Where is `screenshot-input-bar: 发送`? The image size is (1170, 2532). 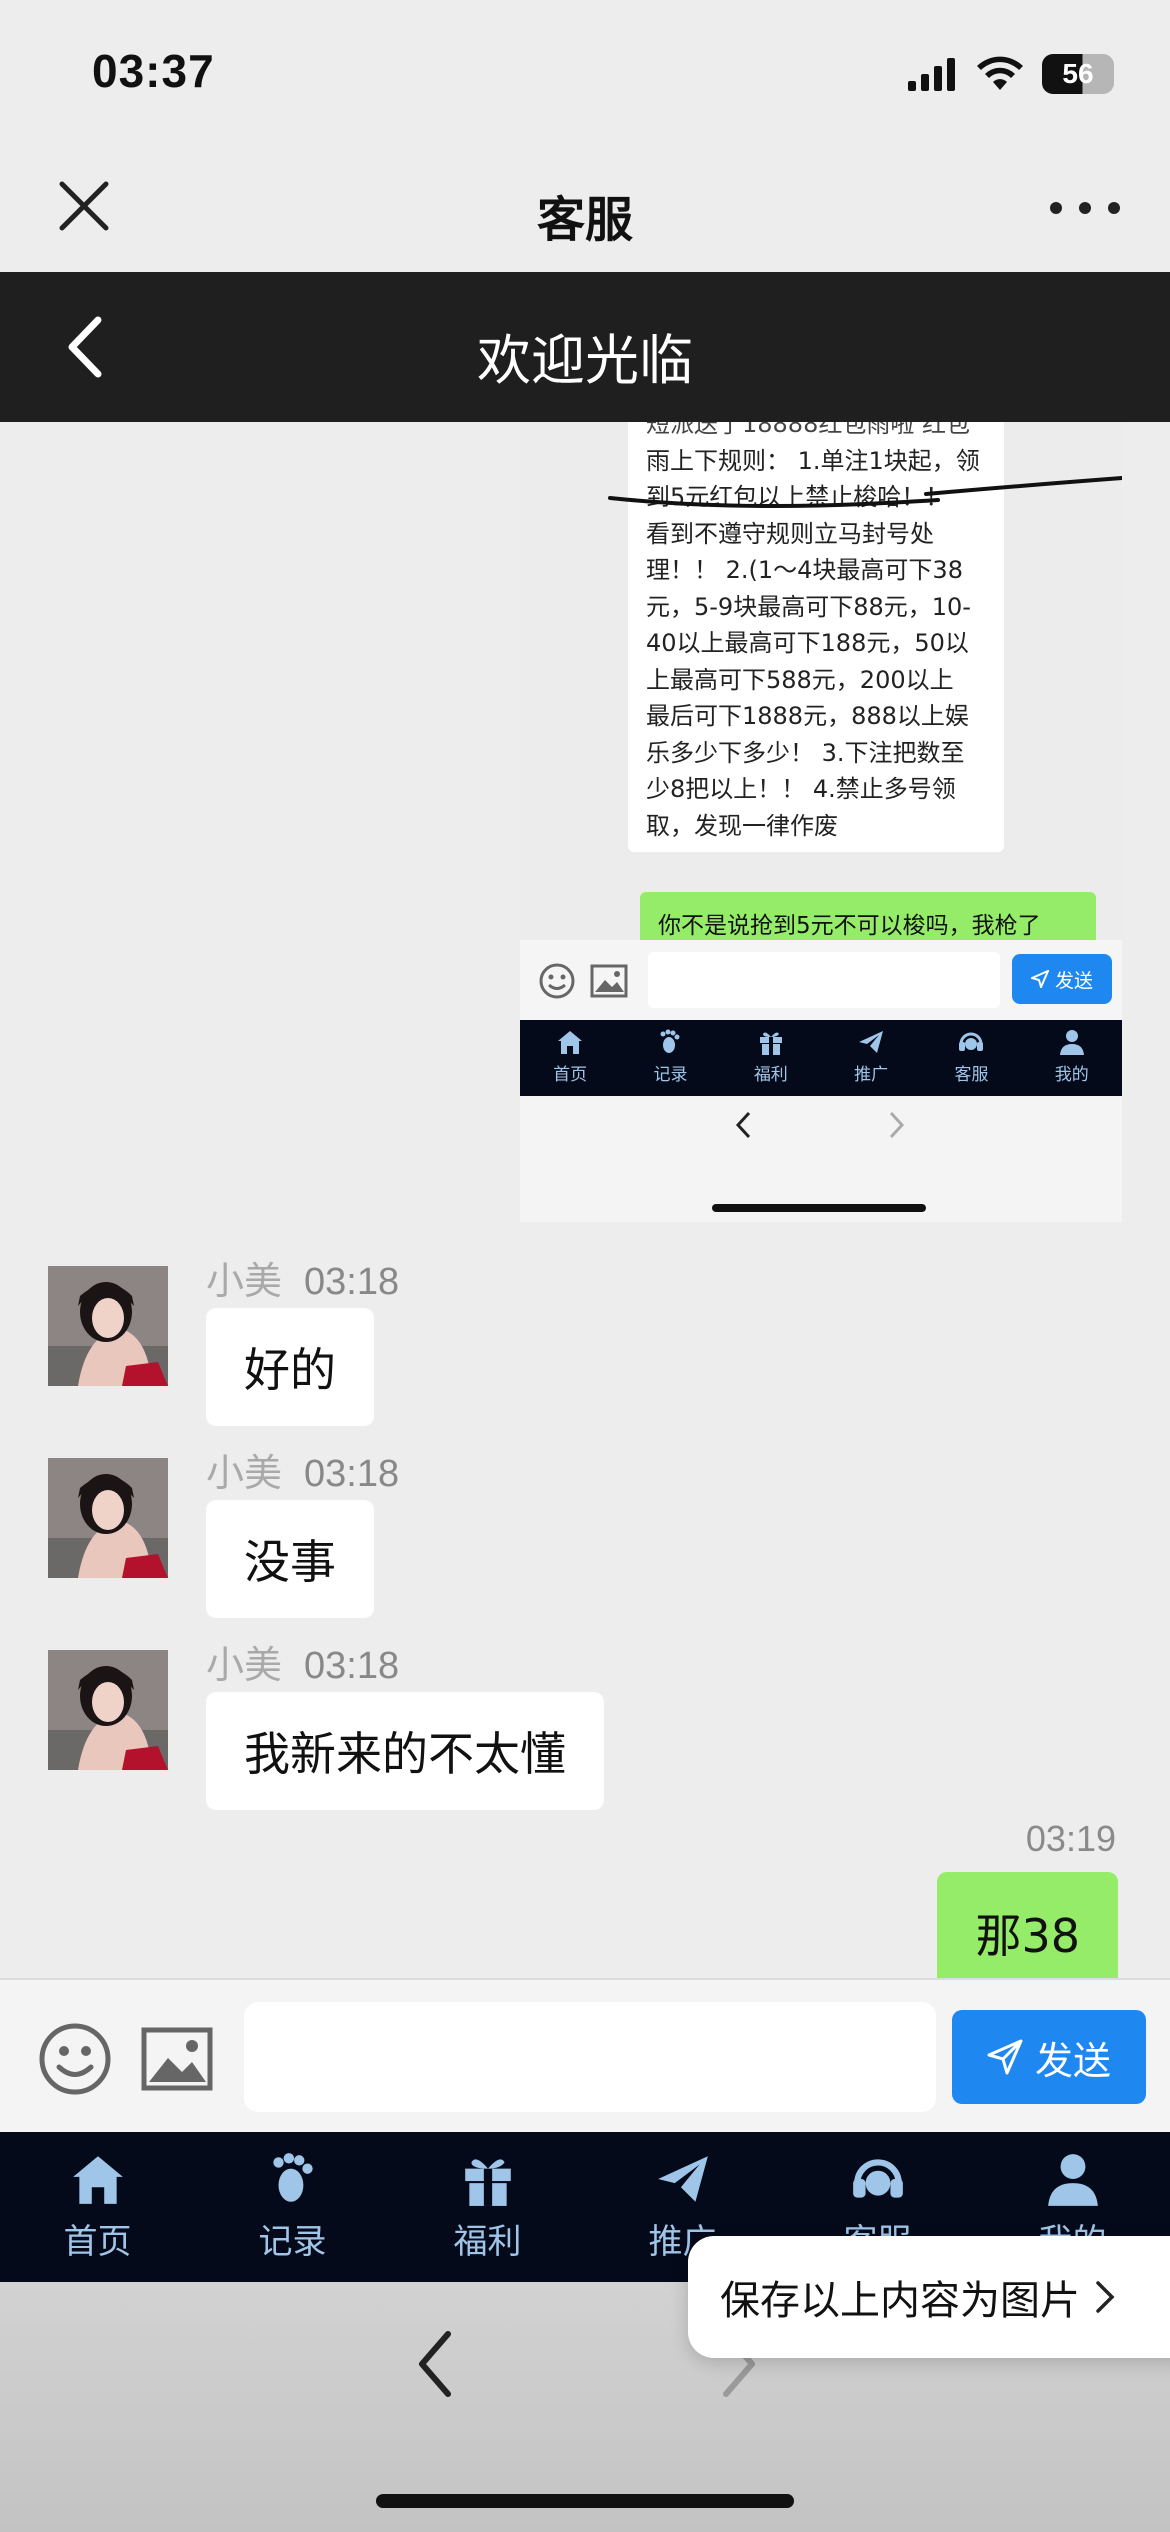
screenshot-input-bar: 发送 is located at coordinates (821, 980).